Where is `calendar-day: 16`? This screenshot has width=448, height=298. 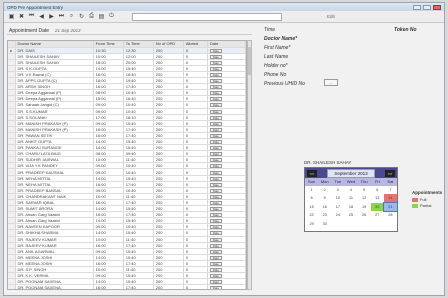 calendar-day: 16 is located at coordinates (324, 207).